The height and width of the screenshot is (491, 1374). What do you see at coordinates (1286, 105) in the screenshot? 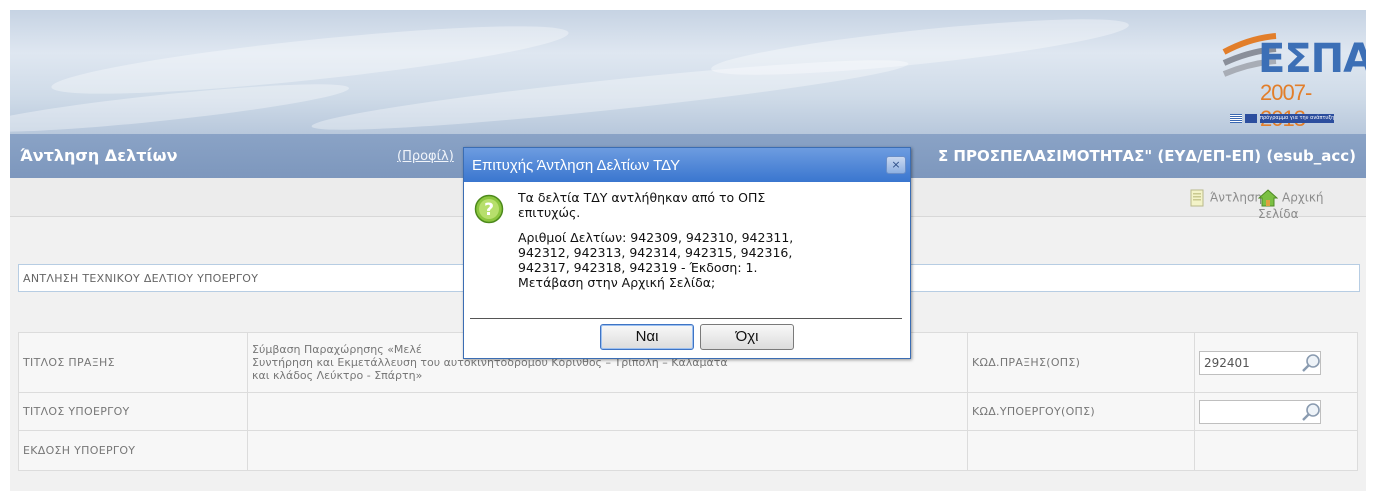
I see `logo-years: 2007-2013` at bounding box center [1286, 105].